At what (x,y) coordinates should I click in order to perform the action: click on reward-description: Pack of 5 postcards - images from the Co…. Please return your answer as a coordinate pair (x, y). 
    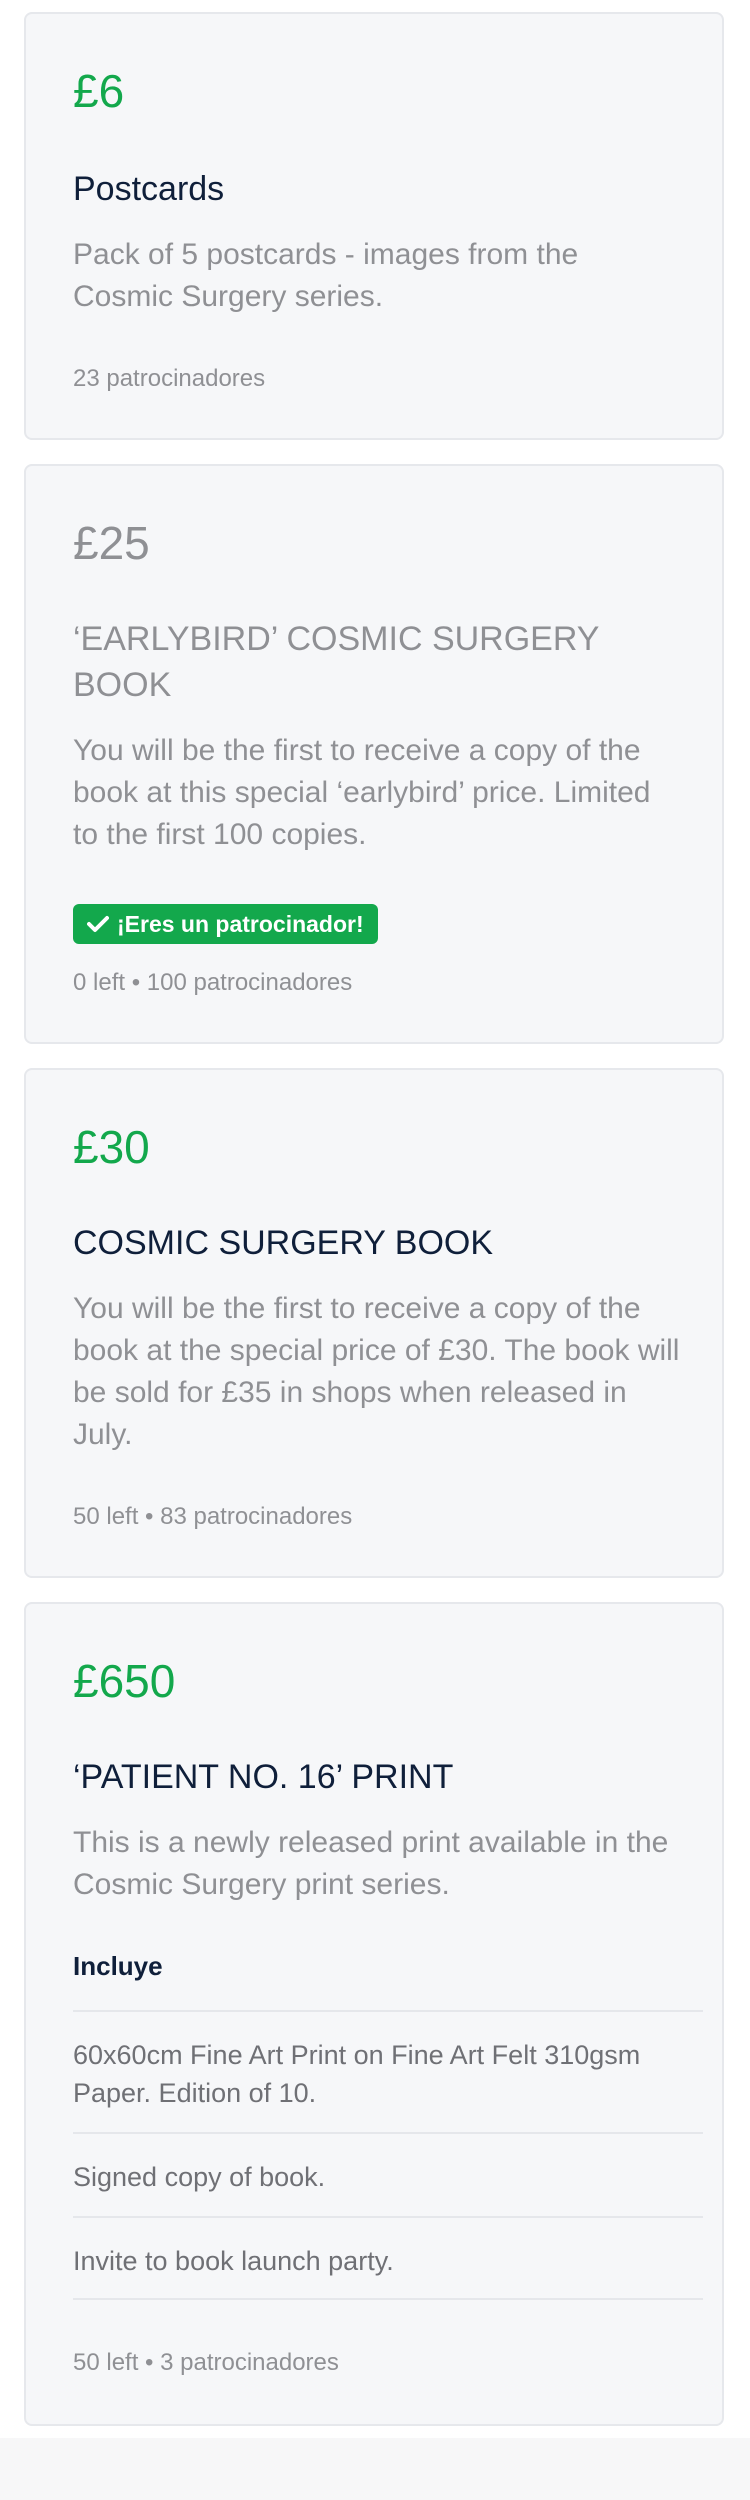
    Looking at the image, I should click on (326, 275).